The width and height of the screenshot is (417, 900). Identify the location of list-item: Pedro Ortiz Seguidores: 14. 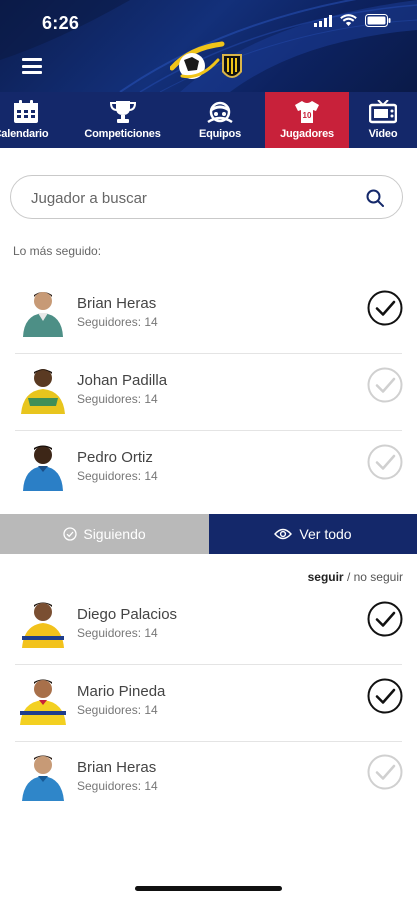
(208, 469).